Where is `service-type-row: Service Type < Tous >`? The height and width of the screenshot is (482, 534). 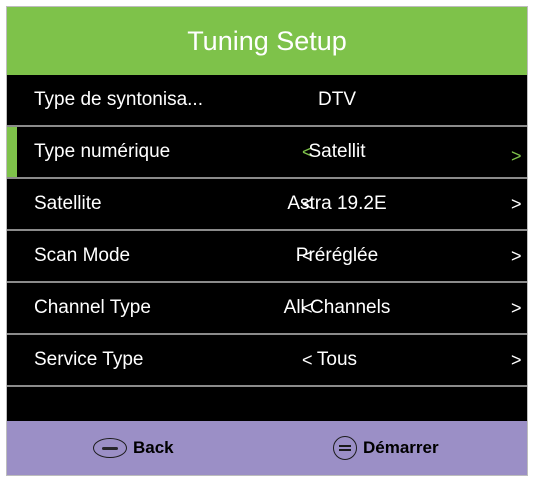
service-type-row: Service Type < Tous > is located at coordinates (267, 361).